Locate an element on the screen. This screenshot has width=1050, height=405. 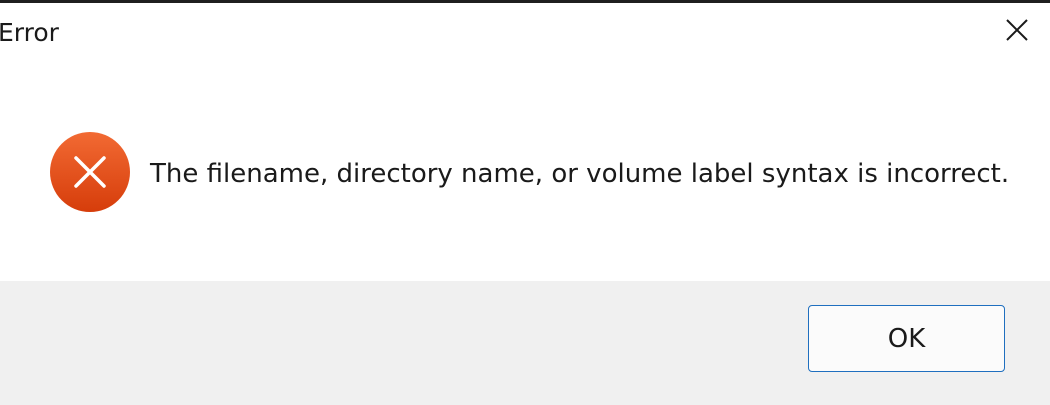
window-title: Error is located at coordinates (29, 32).